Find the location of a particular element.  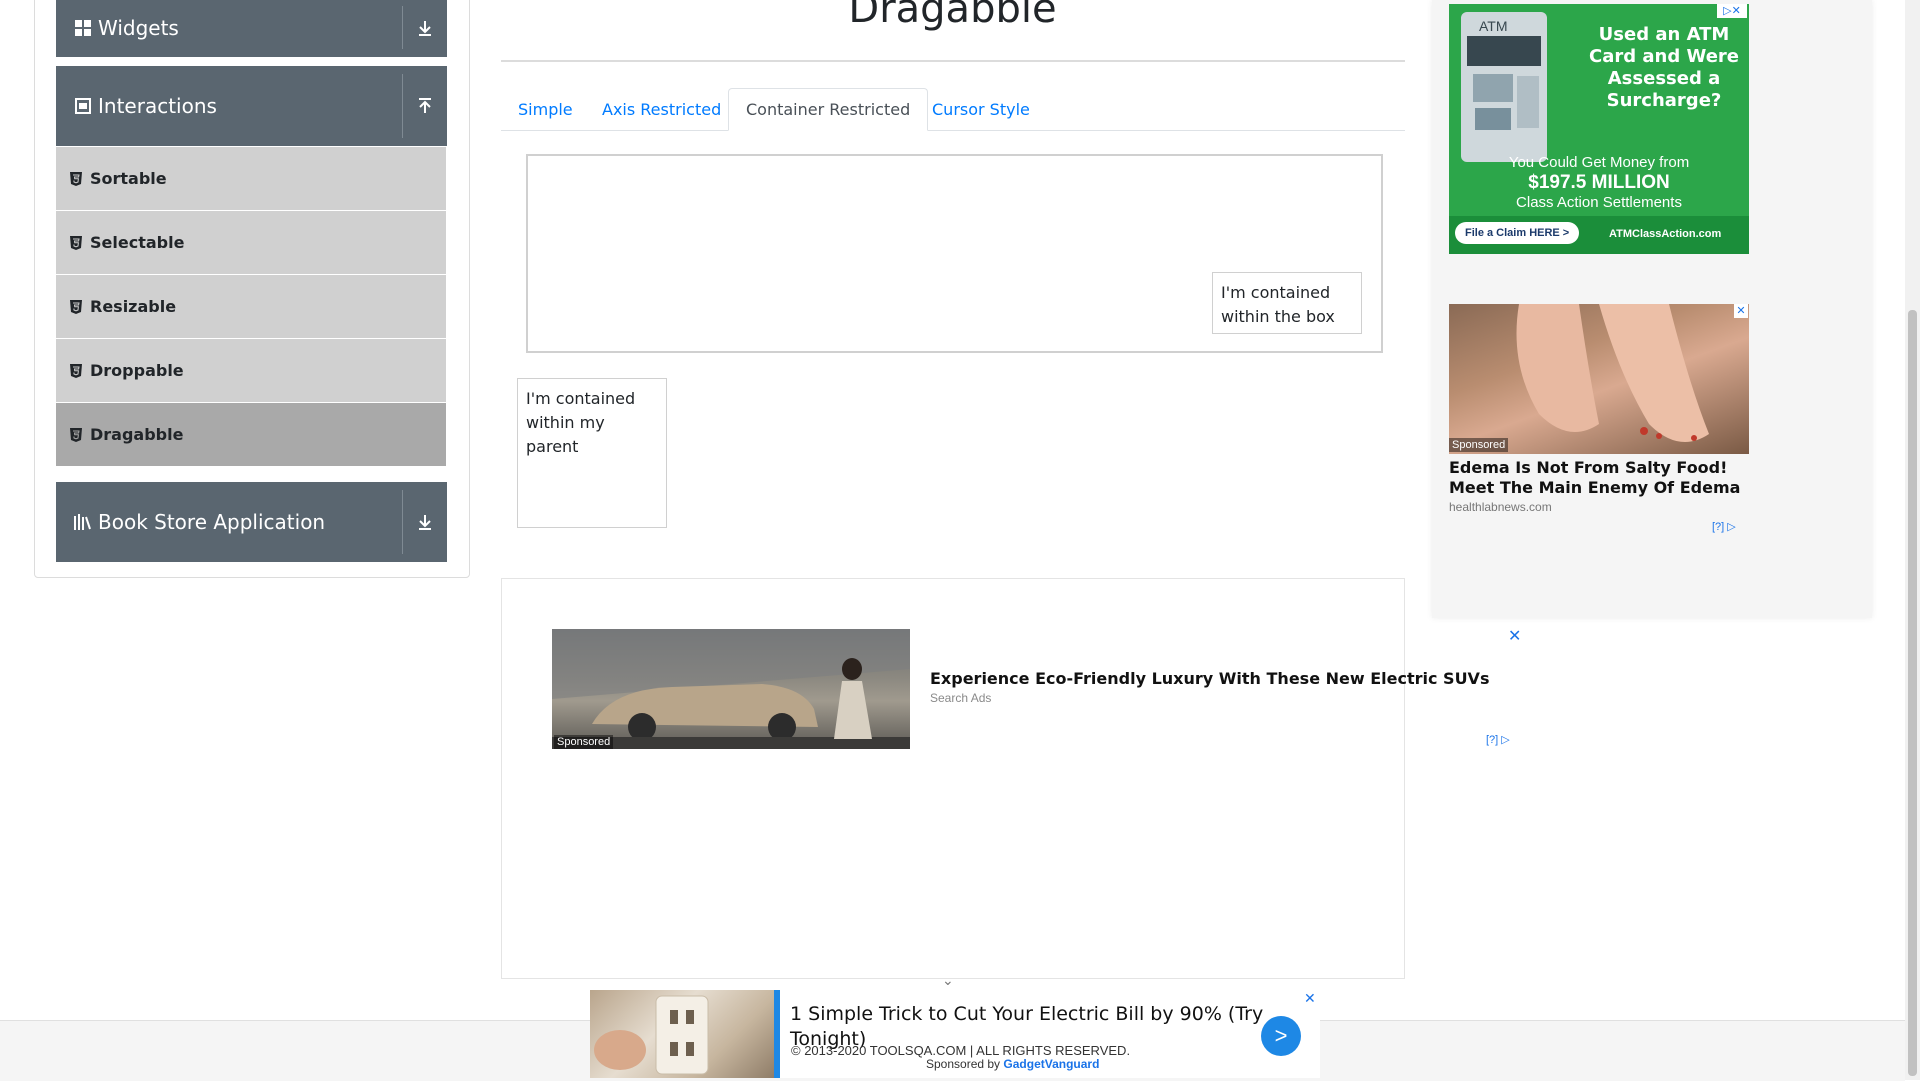

draggable-box-item: I'm contained within the box is located at coordinates (1287, 303).